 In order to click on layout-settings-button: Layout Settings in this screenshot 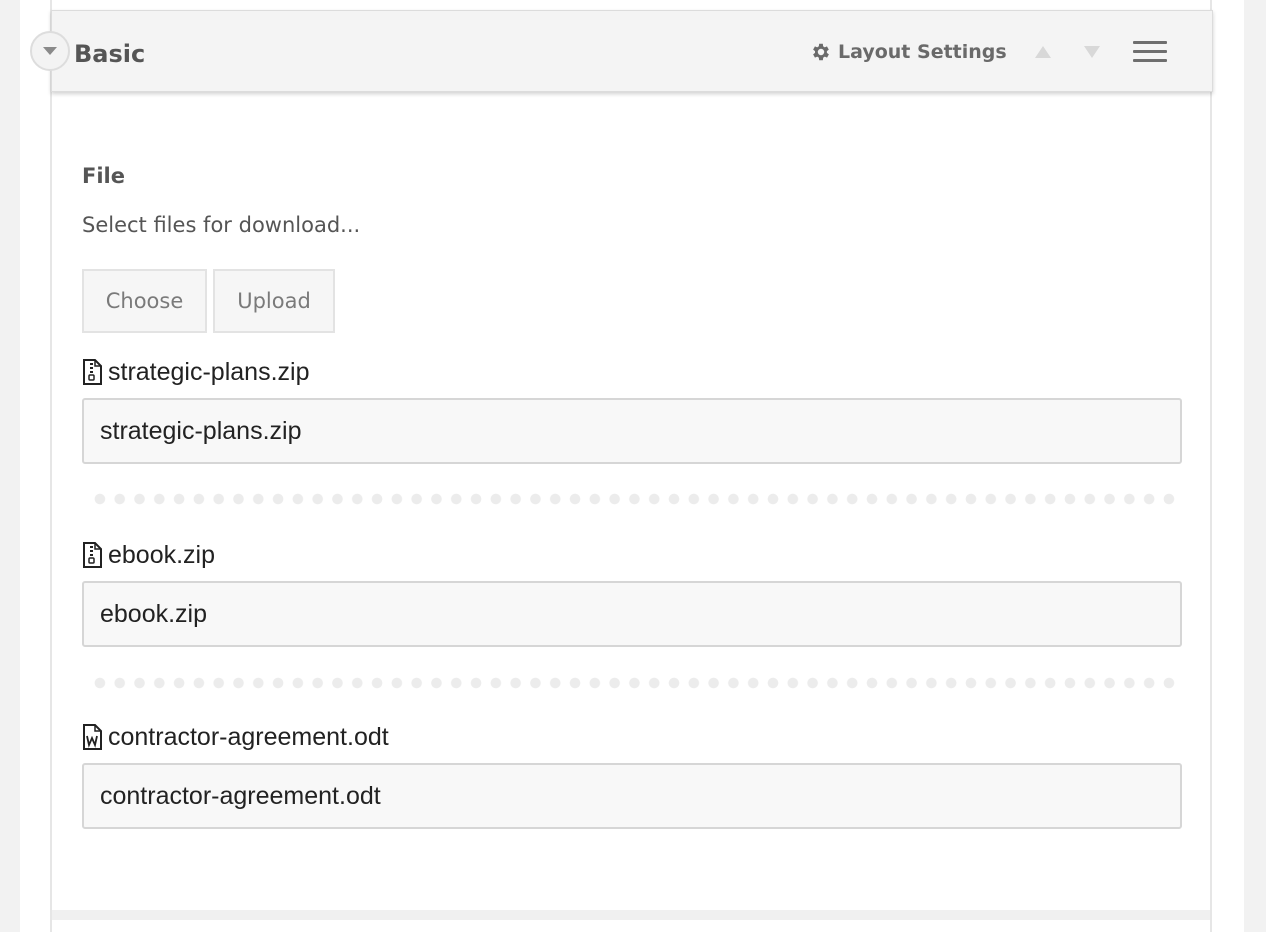, I will do `click(908, 52)`.